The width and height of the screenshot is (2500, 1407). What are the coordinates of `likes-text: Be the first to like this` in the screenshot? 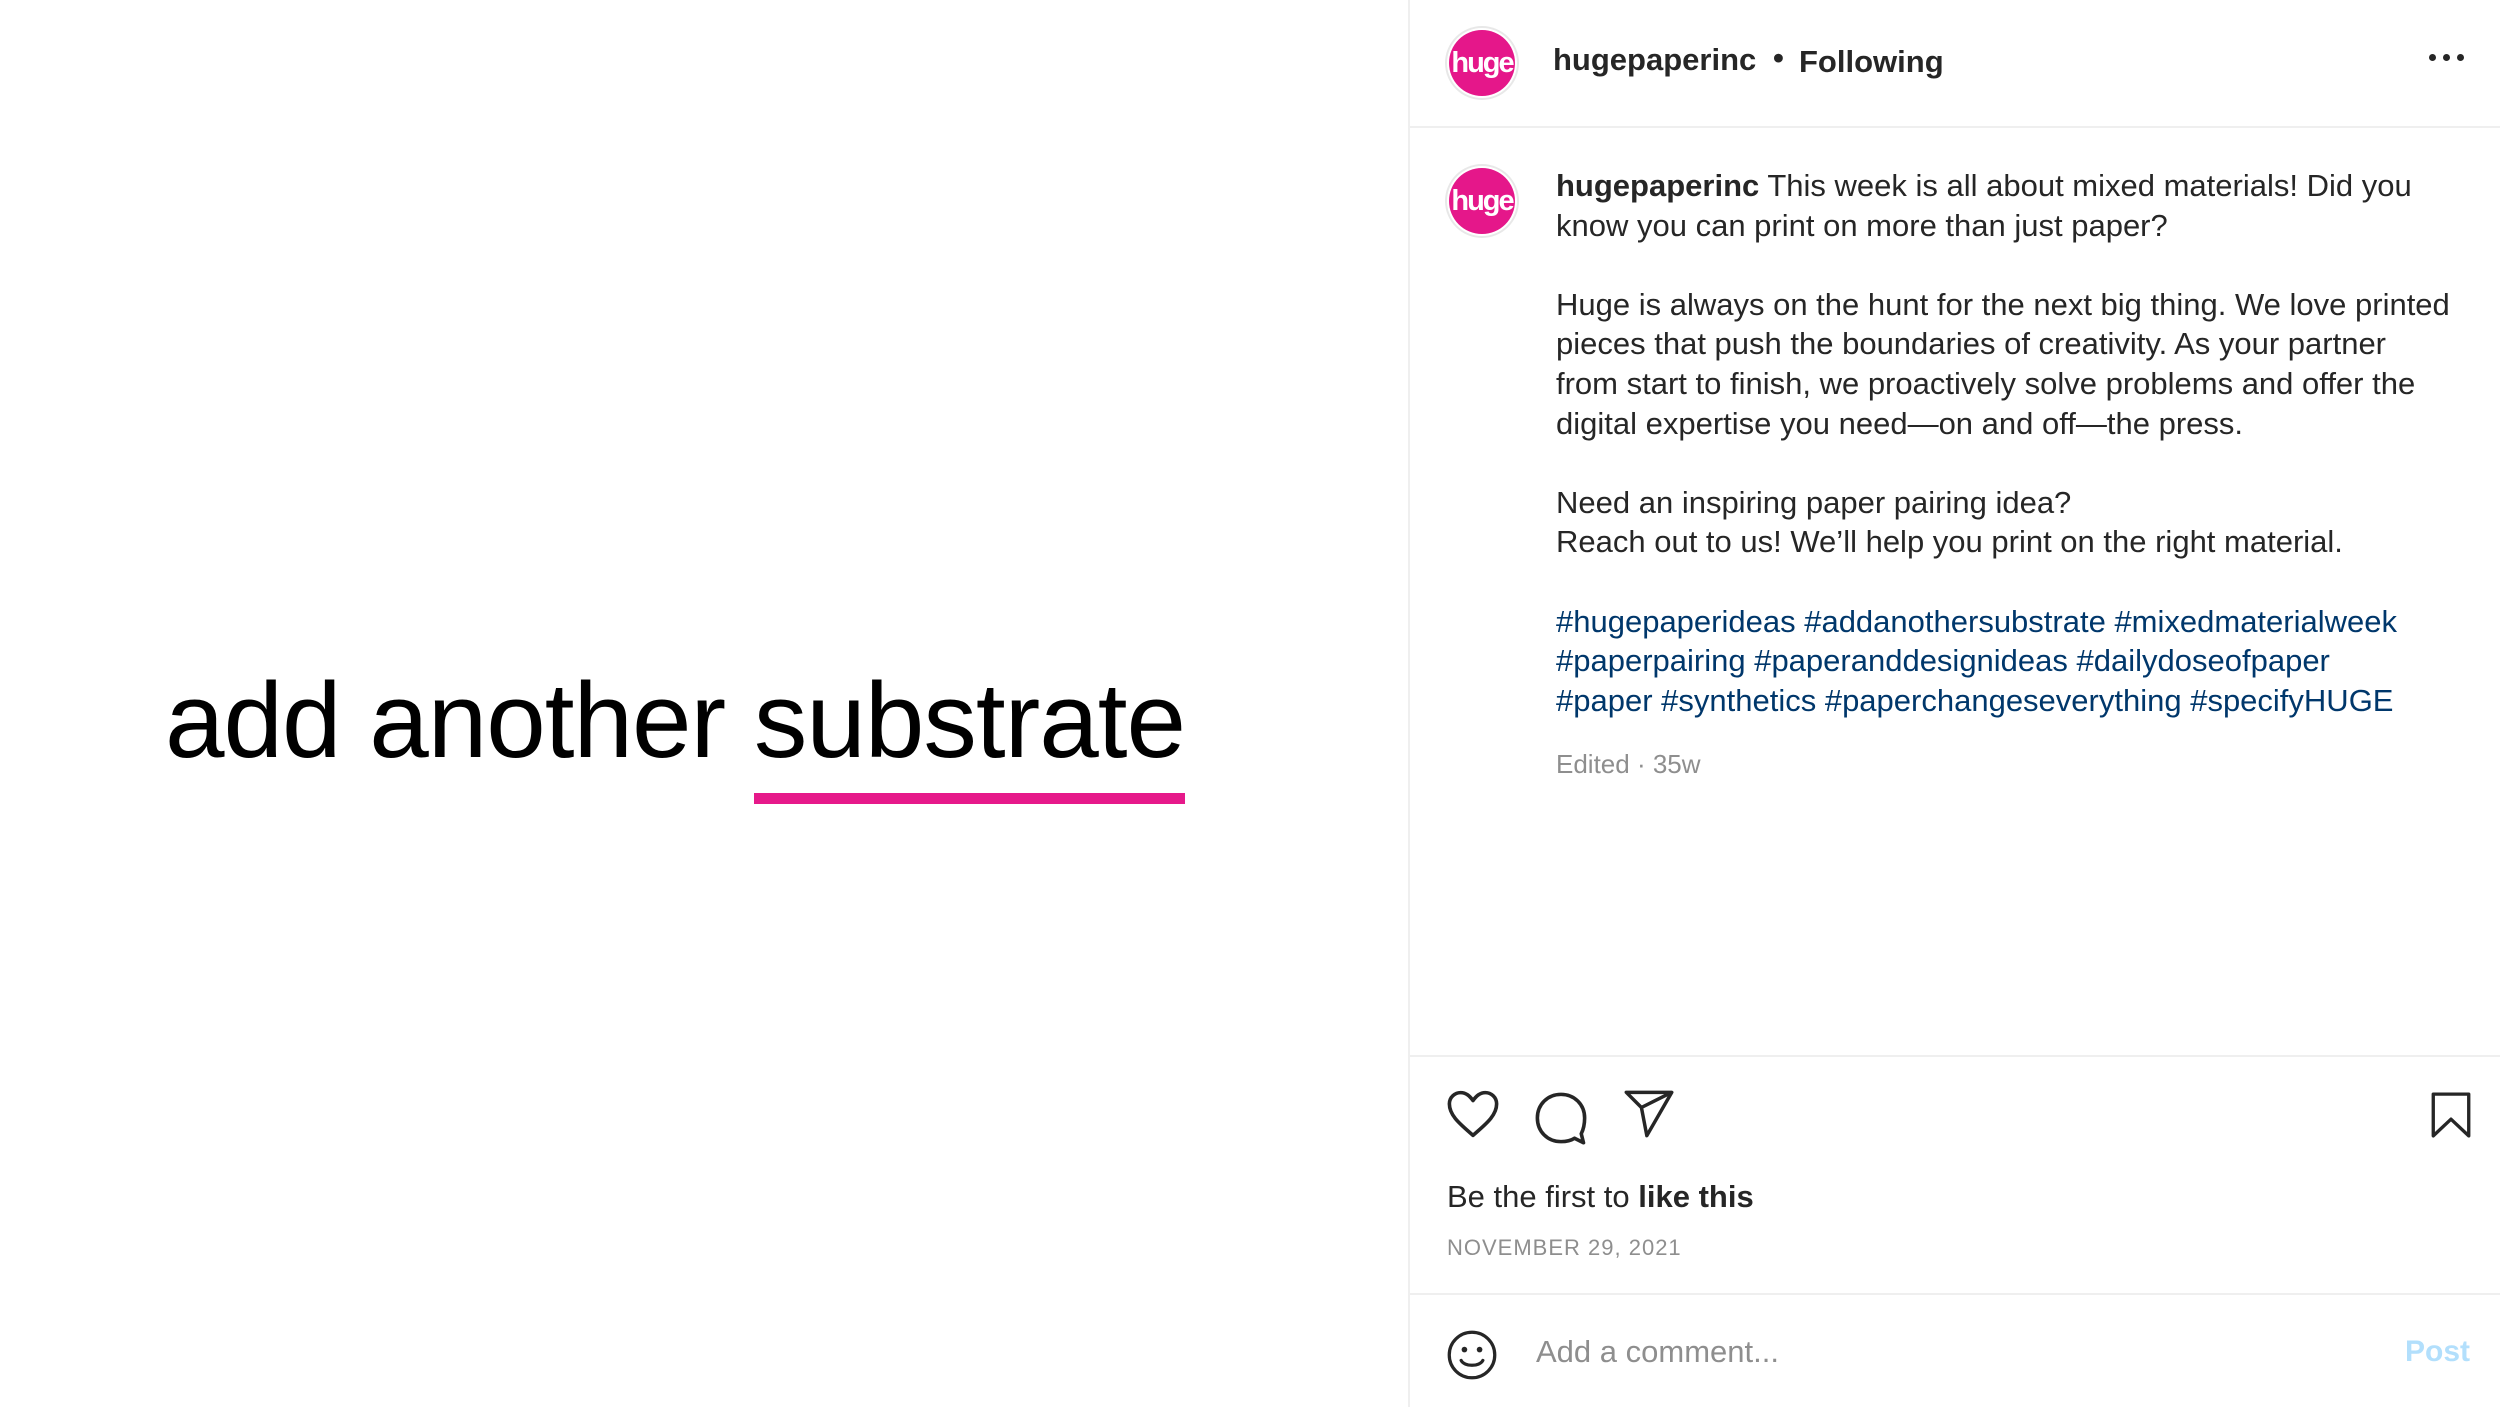 It's located at (1600, 1196).